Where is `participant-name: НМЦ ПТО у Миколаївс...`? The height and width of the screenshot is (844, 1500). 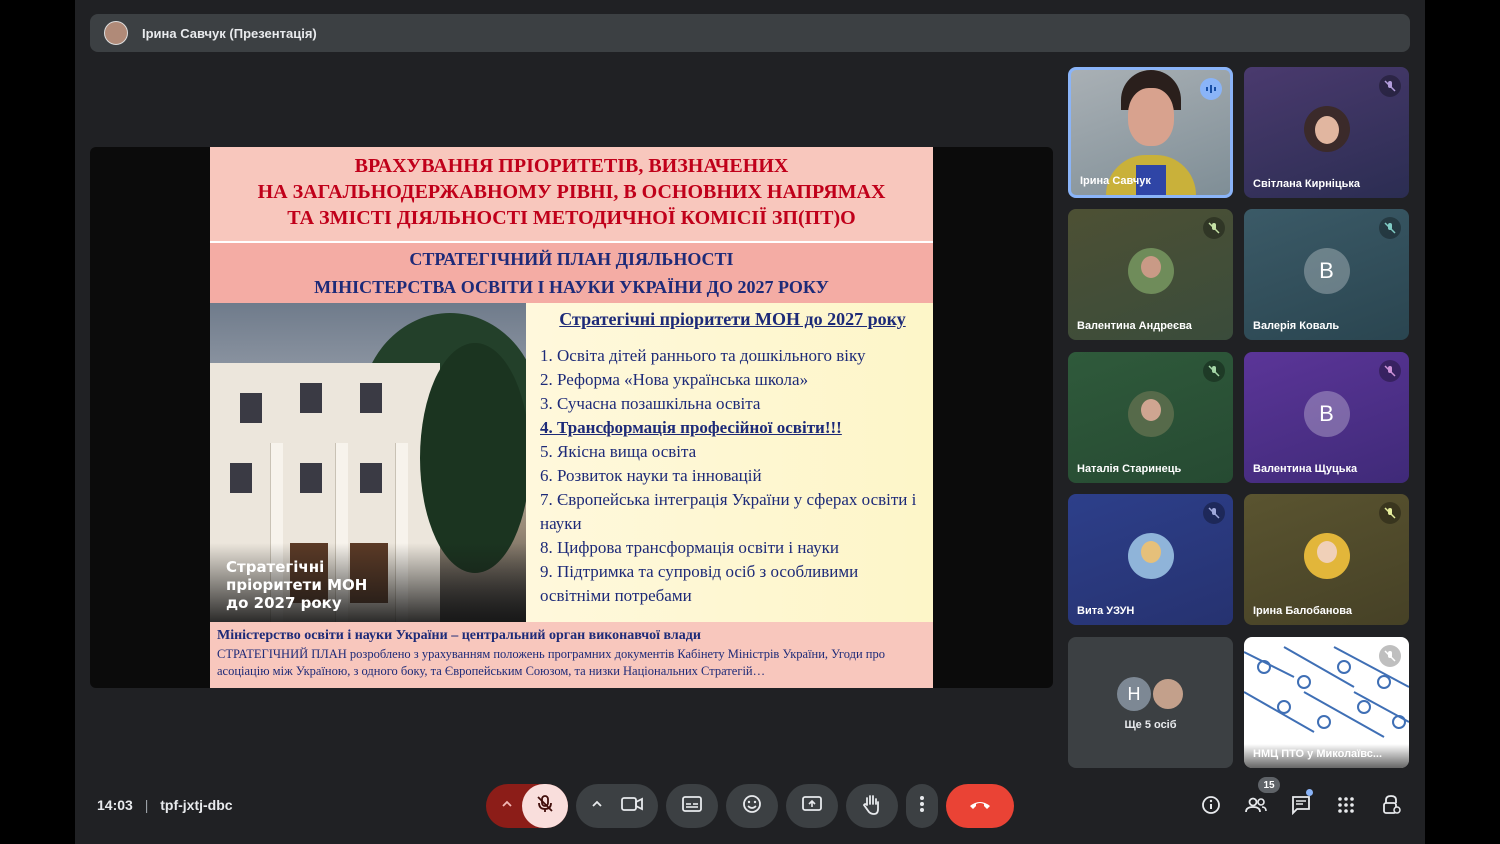 participant-name: НМЦ ПТО у Миколаївс... is located at coordinates (1318, 754).